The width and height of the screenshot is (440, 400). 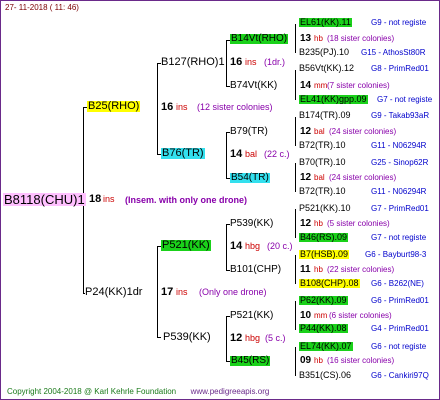 What do you see at coordinates (252, 315) in the screenshot?
I see `l4-p521-id: P521(KK)` at bounding box center [252, 315].